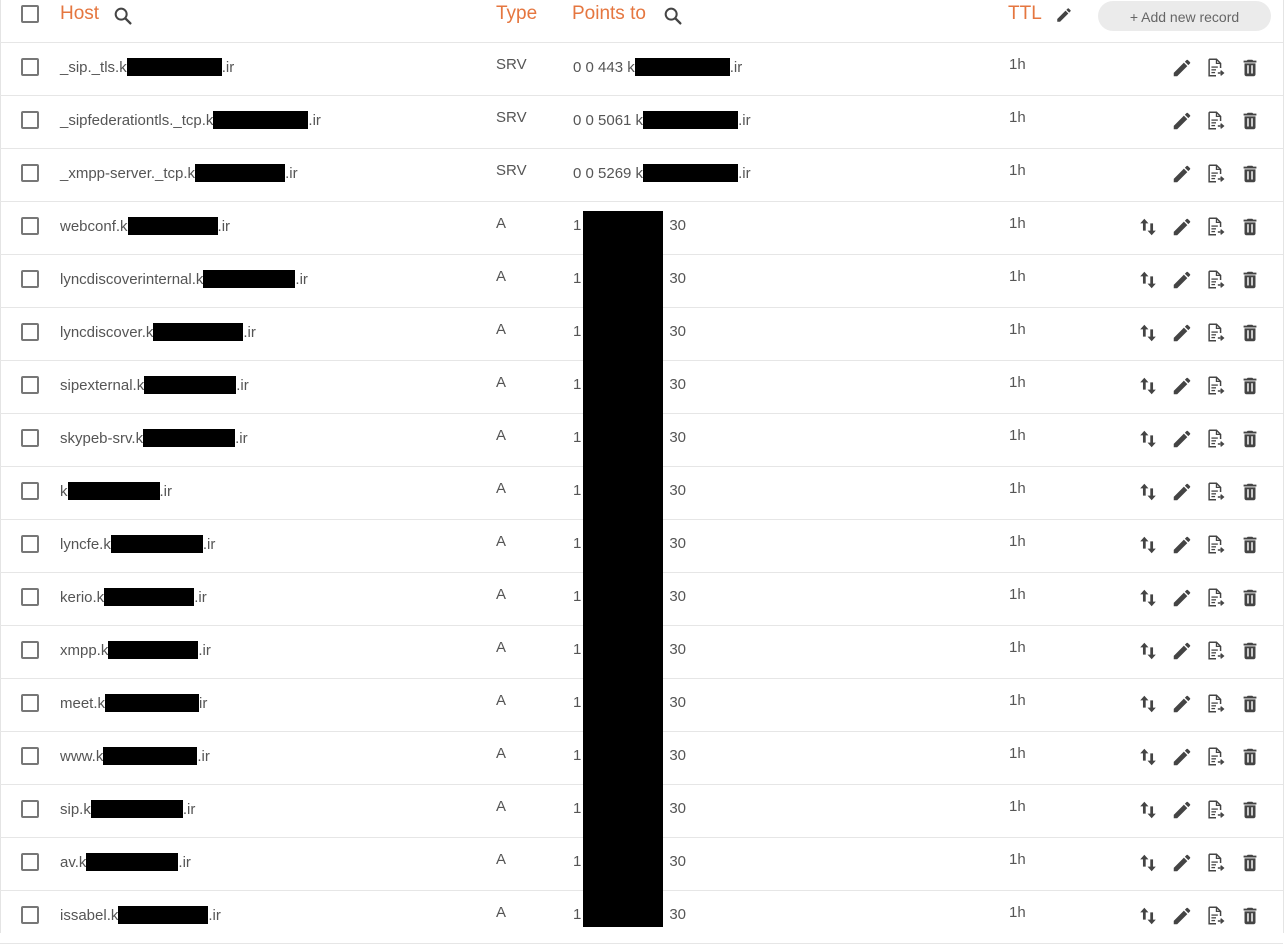 Image resolution: width=1287 pixels, height=944 pixels. What do you see at coordinates (79, 14) in the screenshot?
I see `host-column-header: Host` at bounding box center [79, 14].